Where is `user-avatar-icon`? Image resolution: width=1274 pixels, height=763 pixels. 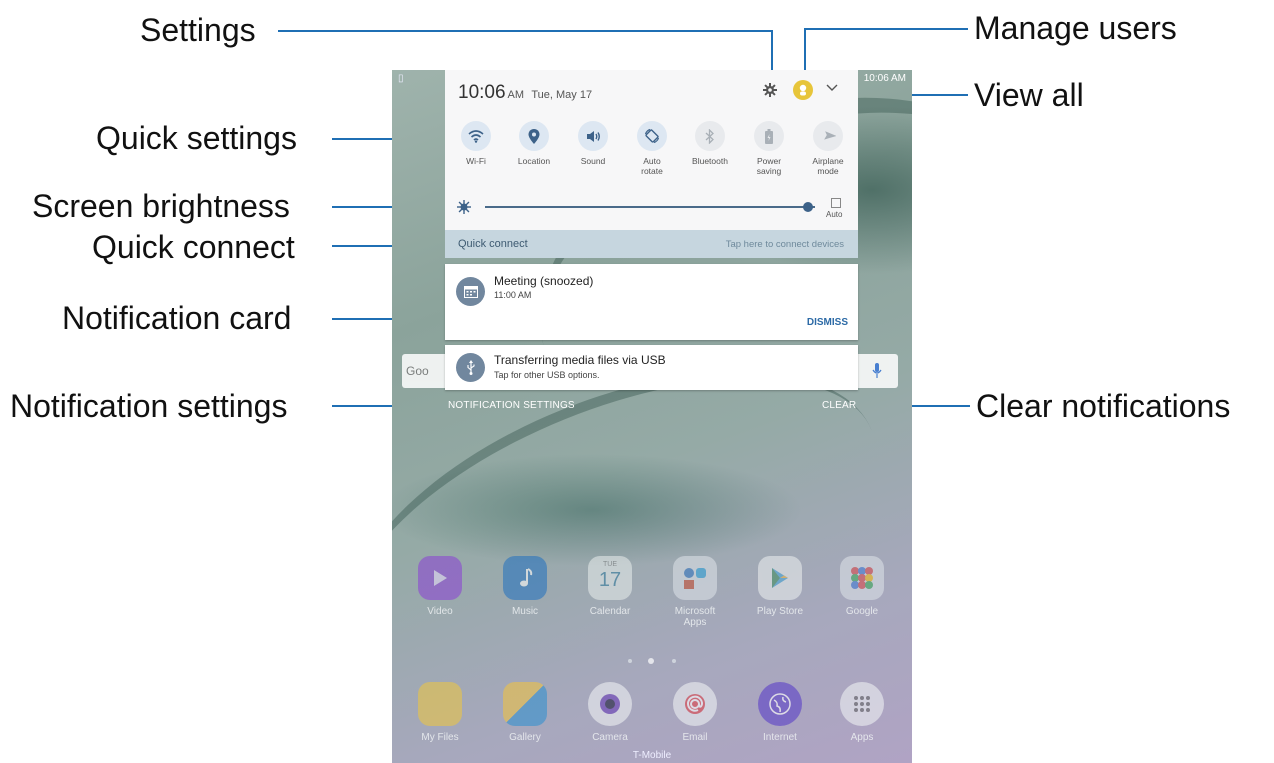 user-avatar-icon is located at coordinates (803, 90).